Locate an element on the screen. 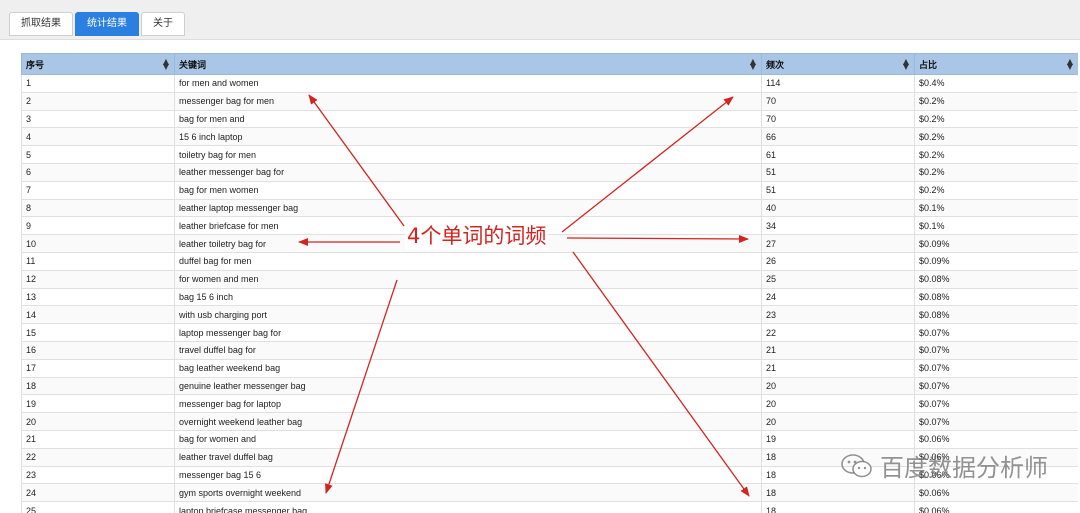 This screenshot has width=1080, height=513. table-row: 13 bag 15 6 inch 24 $0.08% is located at coordinates (549, 297).